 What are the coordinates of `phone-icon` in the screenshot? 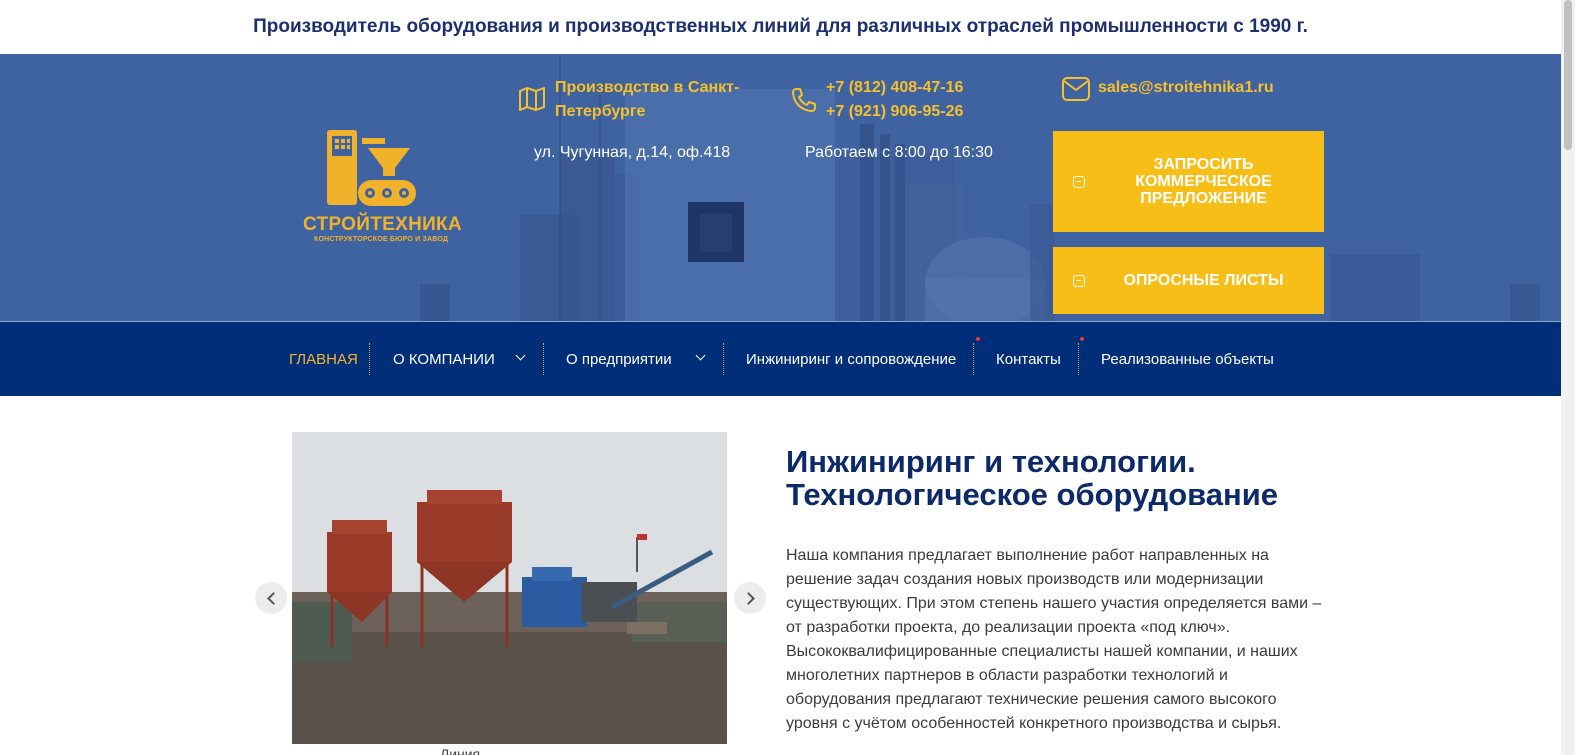 It's located at (804, 100).